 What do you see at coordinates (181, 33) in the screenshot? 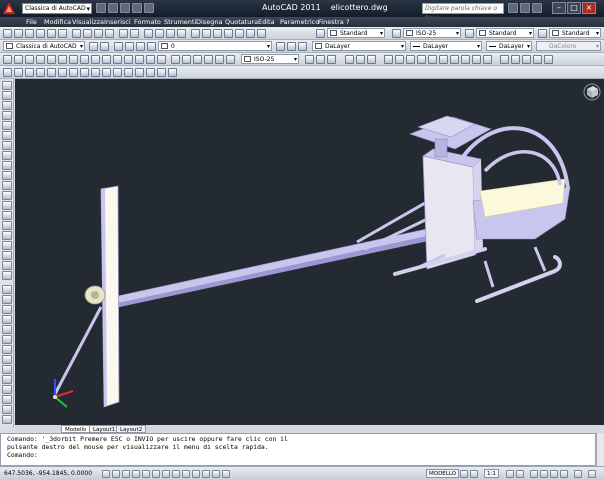
I see `zoom-previous-icon` at bounding box center [181, 33].